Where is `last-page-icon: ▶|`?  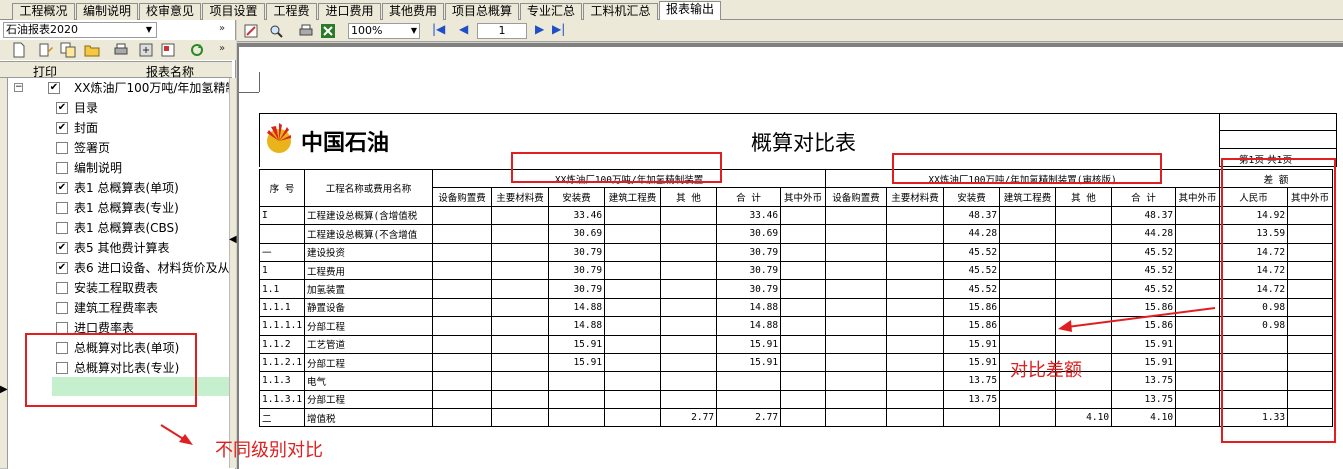
last-page-icon: ▶| is located at coordinates (558, 29).